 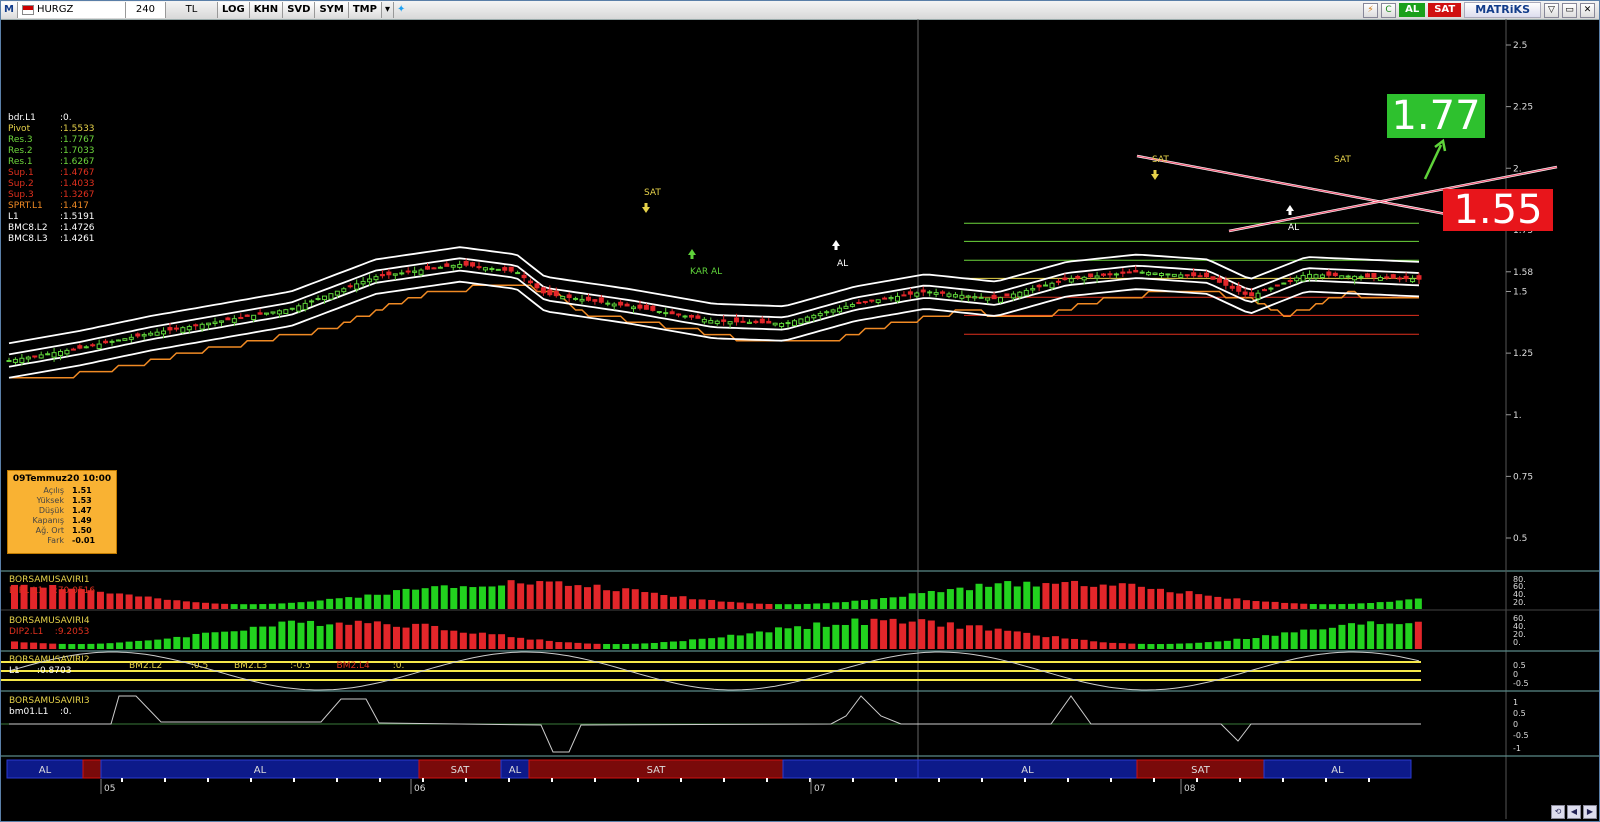 What do you see at coordinates (1445, 10) in the screenshot?
I see `sell-signal-button: SAT` at bounding box center [1445, 10].